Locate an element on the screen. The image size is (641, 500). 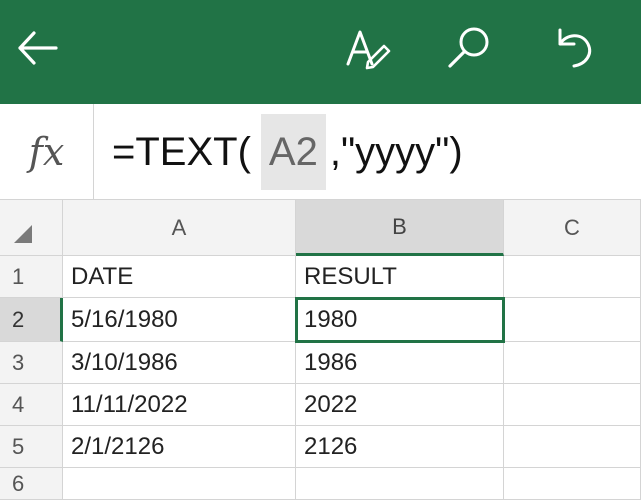
cell-b4: 2022 is located at coordinates (400, 405).